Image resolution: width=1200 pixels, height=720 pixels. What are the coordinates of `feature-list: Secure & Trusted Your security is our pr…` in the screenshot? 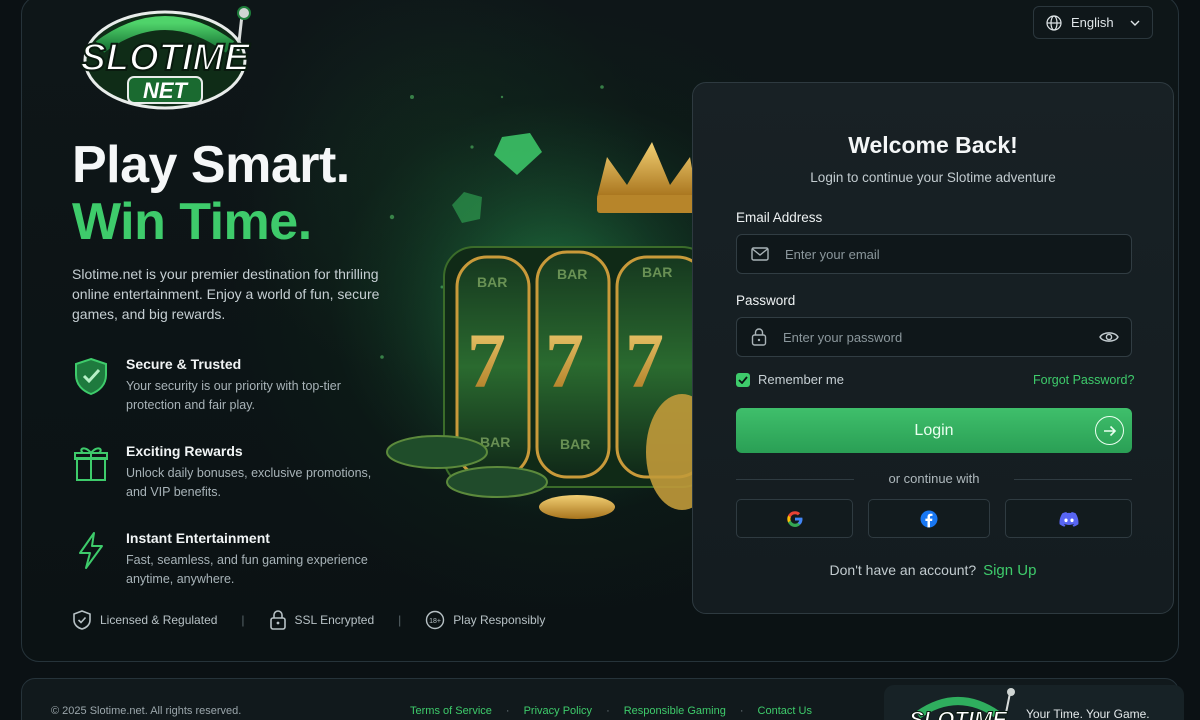 It's located at (222, 483).